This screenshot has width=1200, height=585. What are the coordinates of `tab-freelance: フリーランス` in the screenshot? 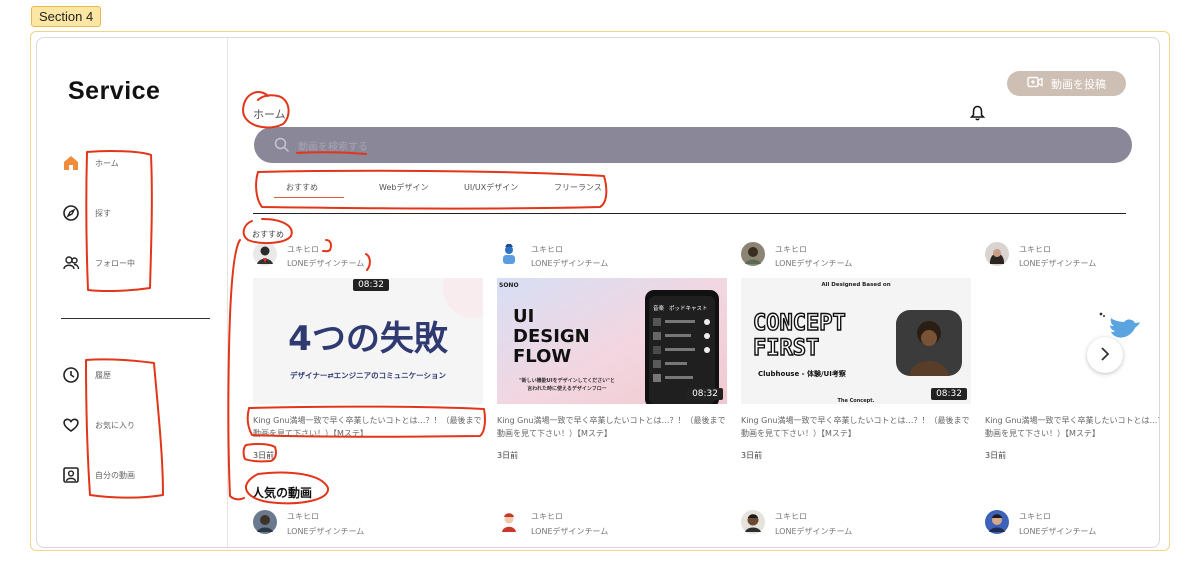 It's located at (578, 187).